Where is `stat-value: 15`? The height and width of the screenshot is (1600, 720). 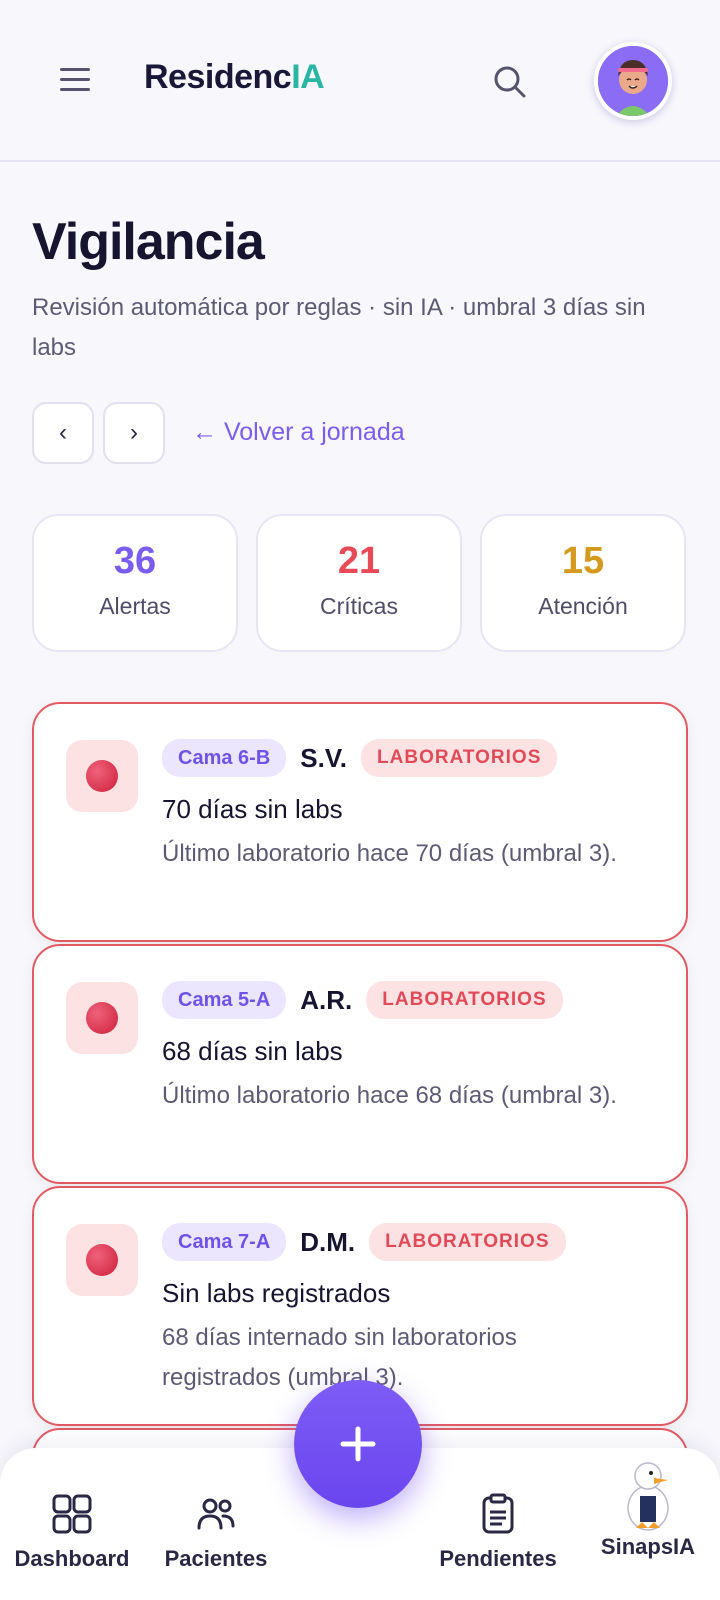
stat-value: 15 is located at coordinates (583, 561).